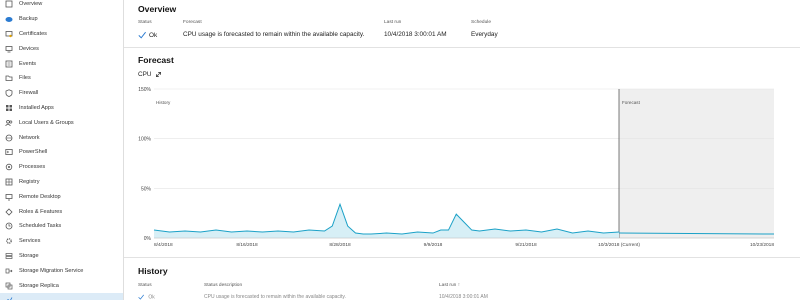 This screenshot has height=300, width=800. What do you see at coordinates (29, 137) in the screenshot?
I see `sidebar-item-label: Network` at bounding box center [29, 137].